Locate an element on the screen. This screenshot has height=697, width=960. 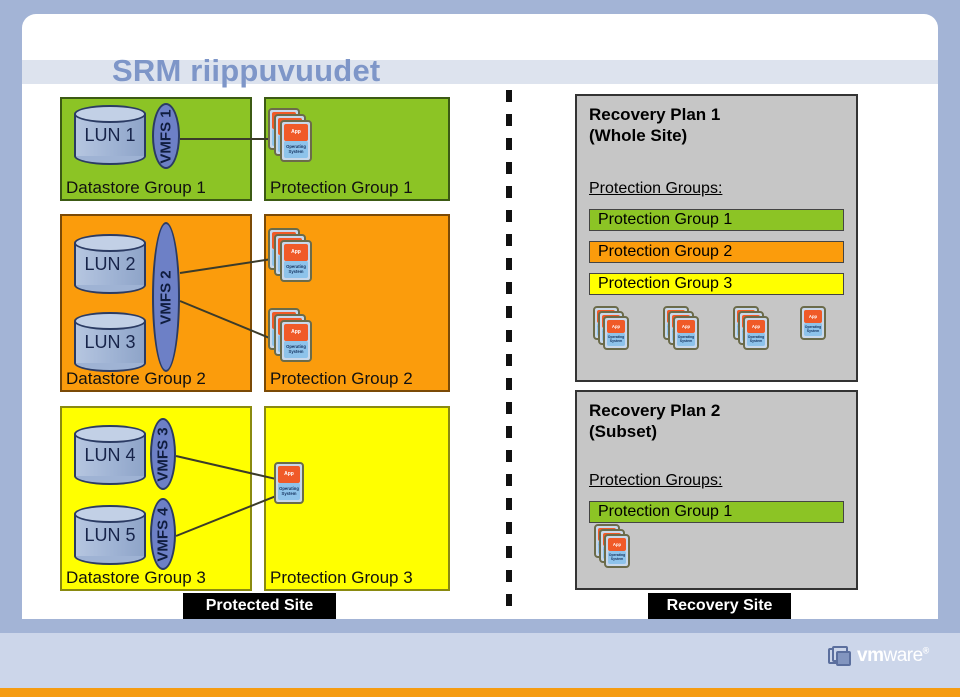
protected-site-label: Protected Site is located at coordinates (259, 606).